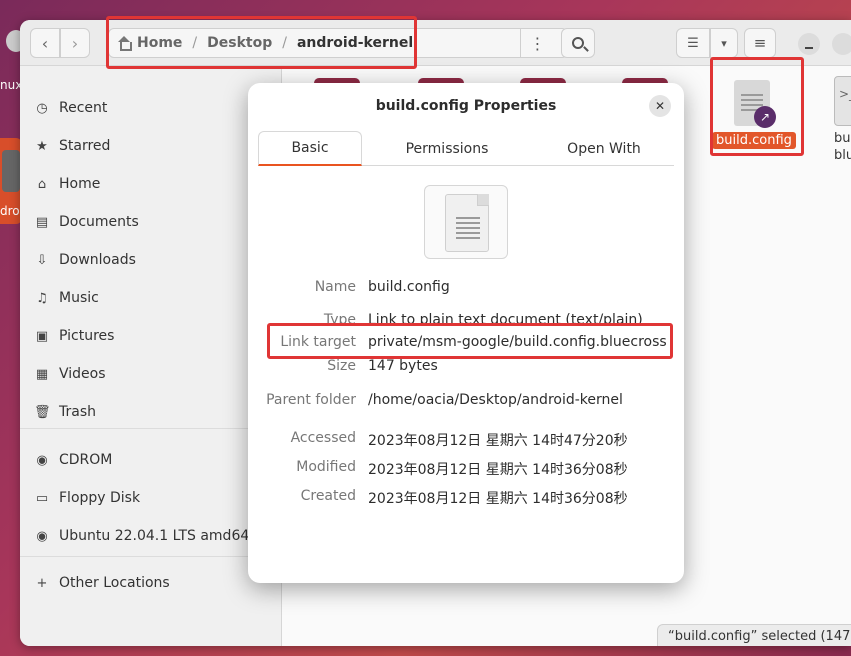  I want to click on minimize-button, so click(809, 44).